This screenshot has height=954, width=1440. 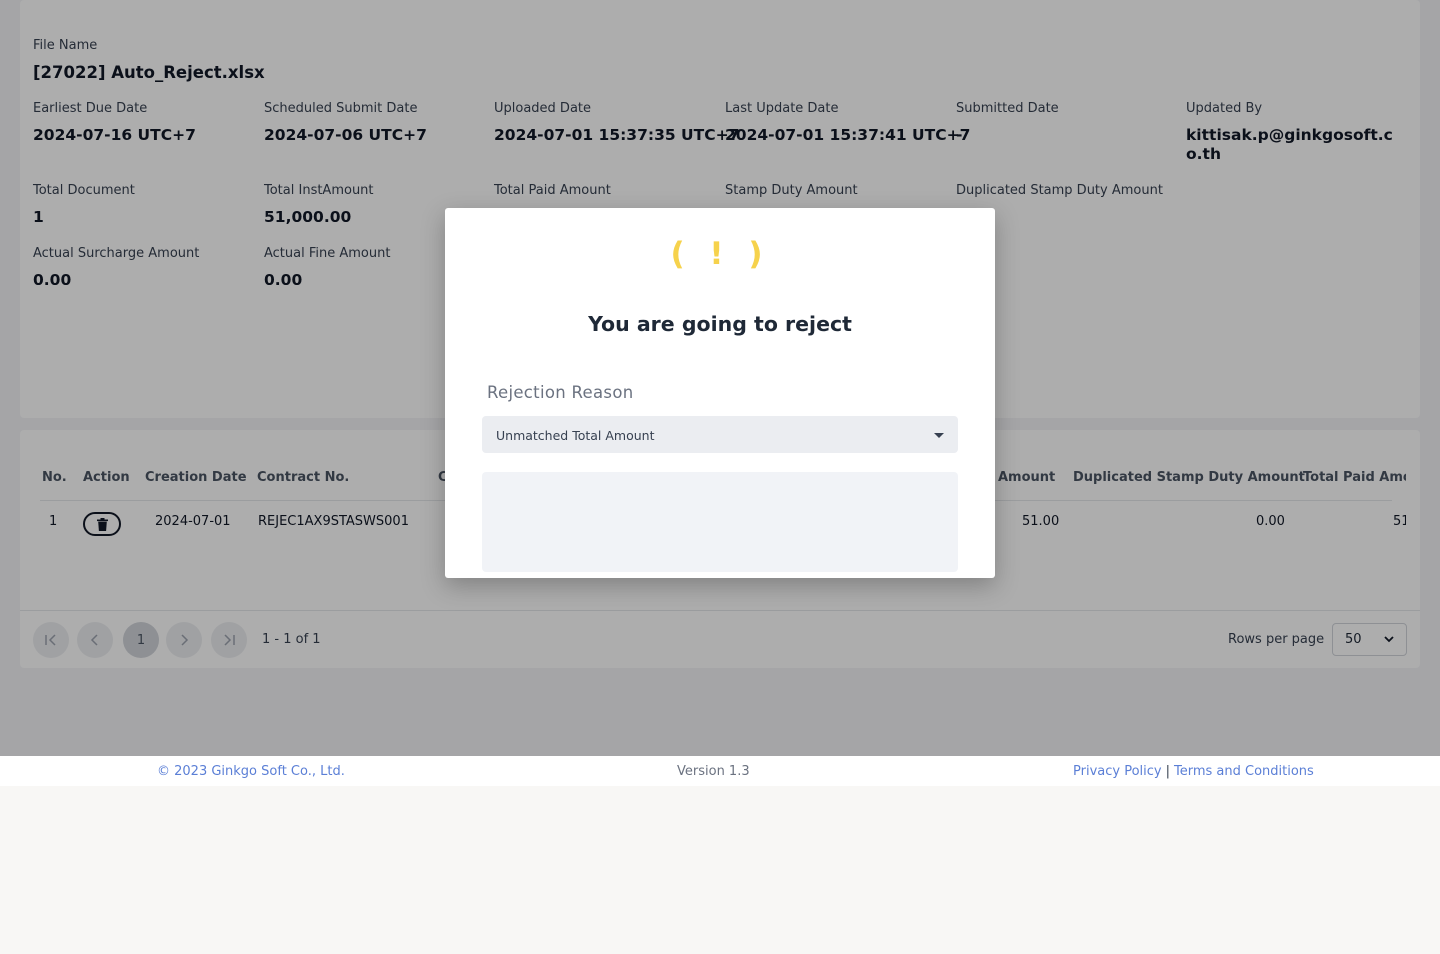 I want to click on footer-links: Privacy Policy | Terms and Conditions, so click(x=1193, y=771).